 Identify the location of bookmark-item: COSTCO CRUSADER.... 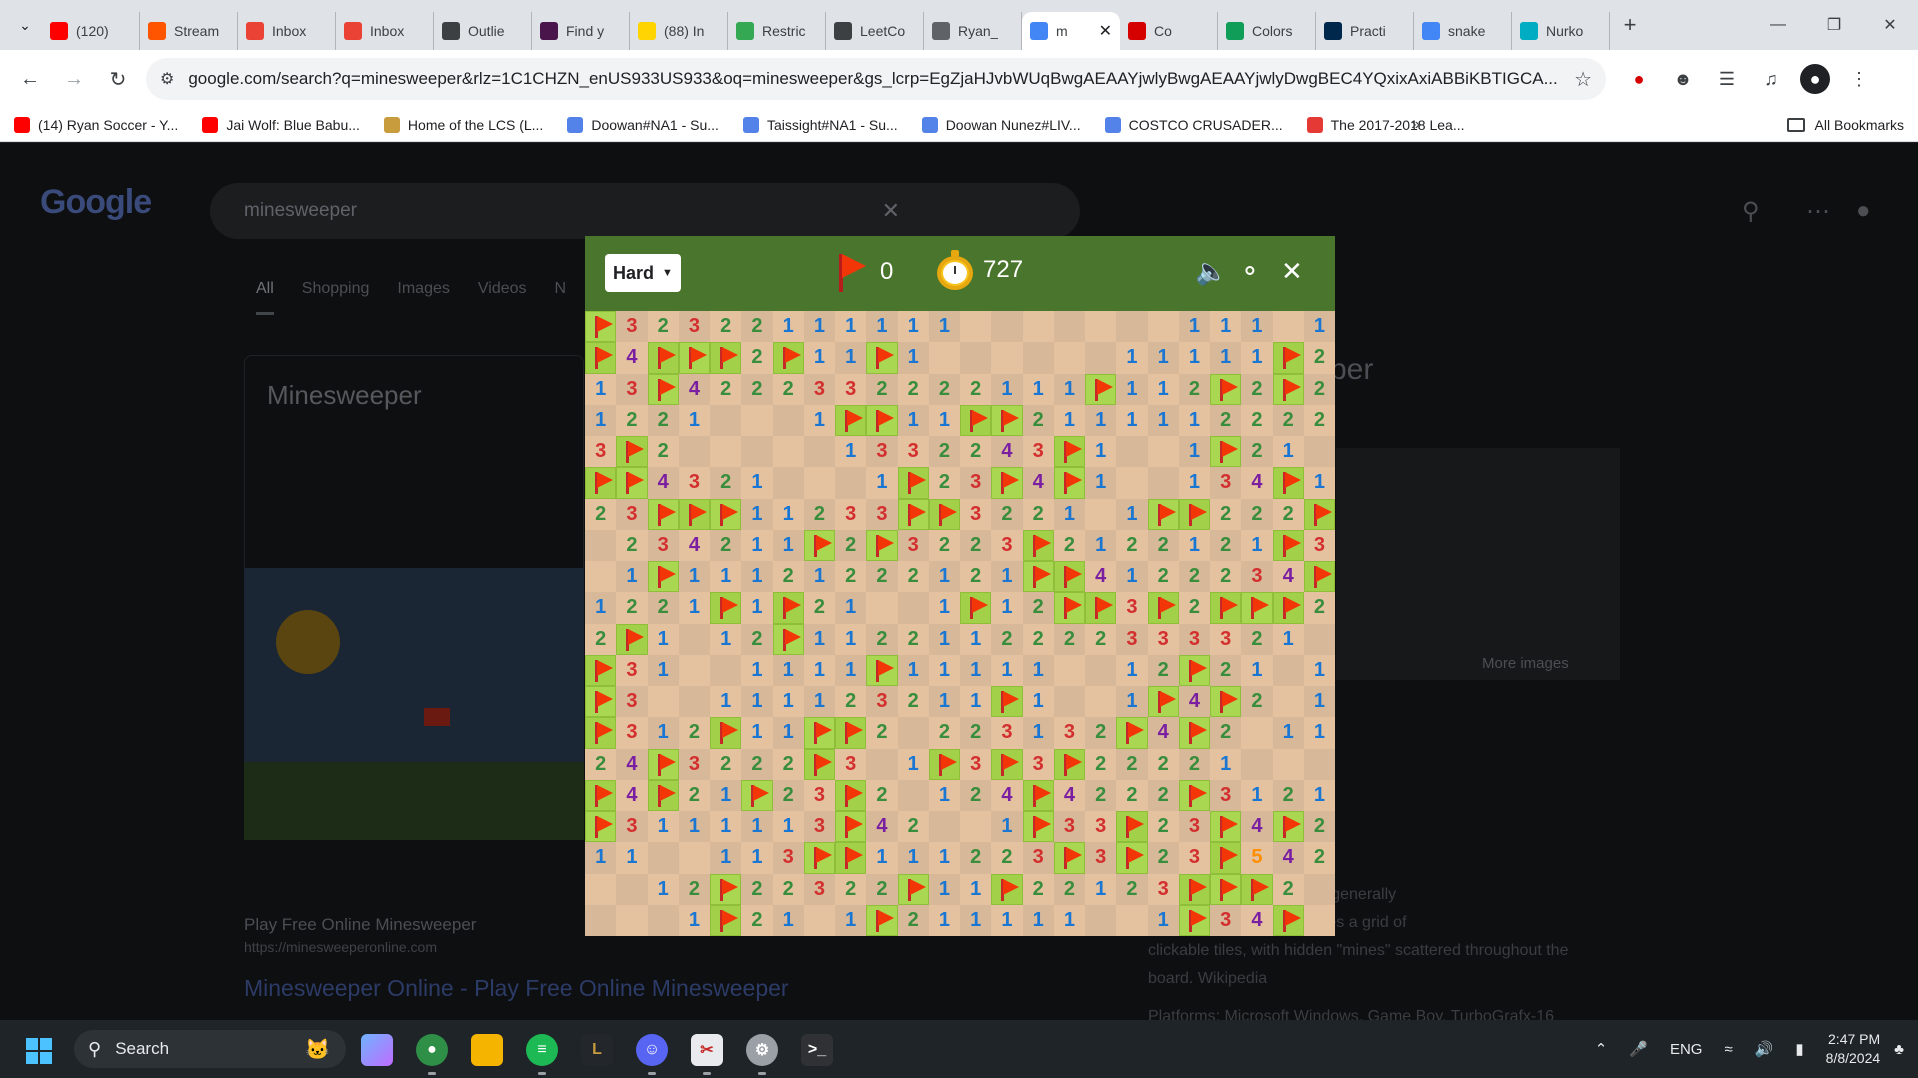
(1193, 124).